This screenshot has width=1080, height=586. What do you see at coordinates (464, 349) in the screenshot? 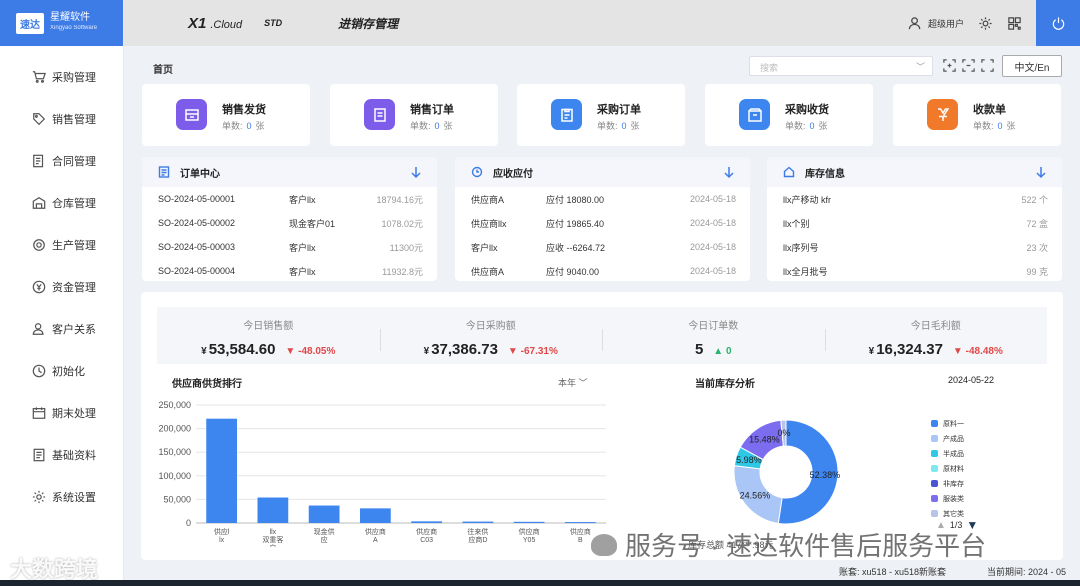
I see `stat-value: 37,386.73` at bounding box center [464, 349].